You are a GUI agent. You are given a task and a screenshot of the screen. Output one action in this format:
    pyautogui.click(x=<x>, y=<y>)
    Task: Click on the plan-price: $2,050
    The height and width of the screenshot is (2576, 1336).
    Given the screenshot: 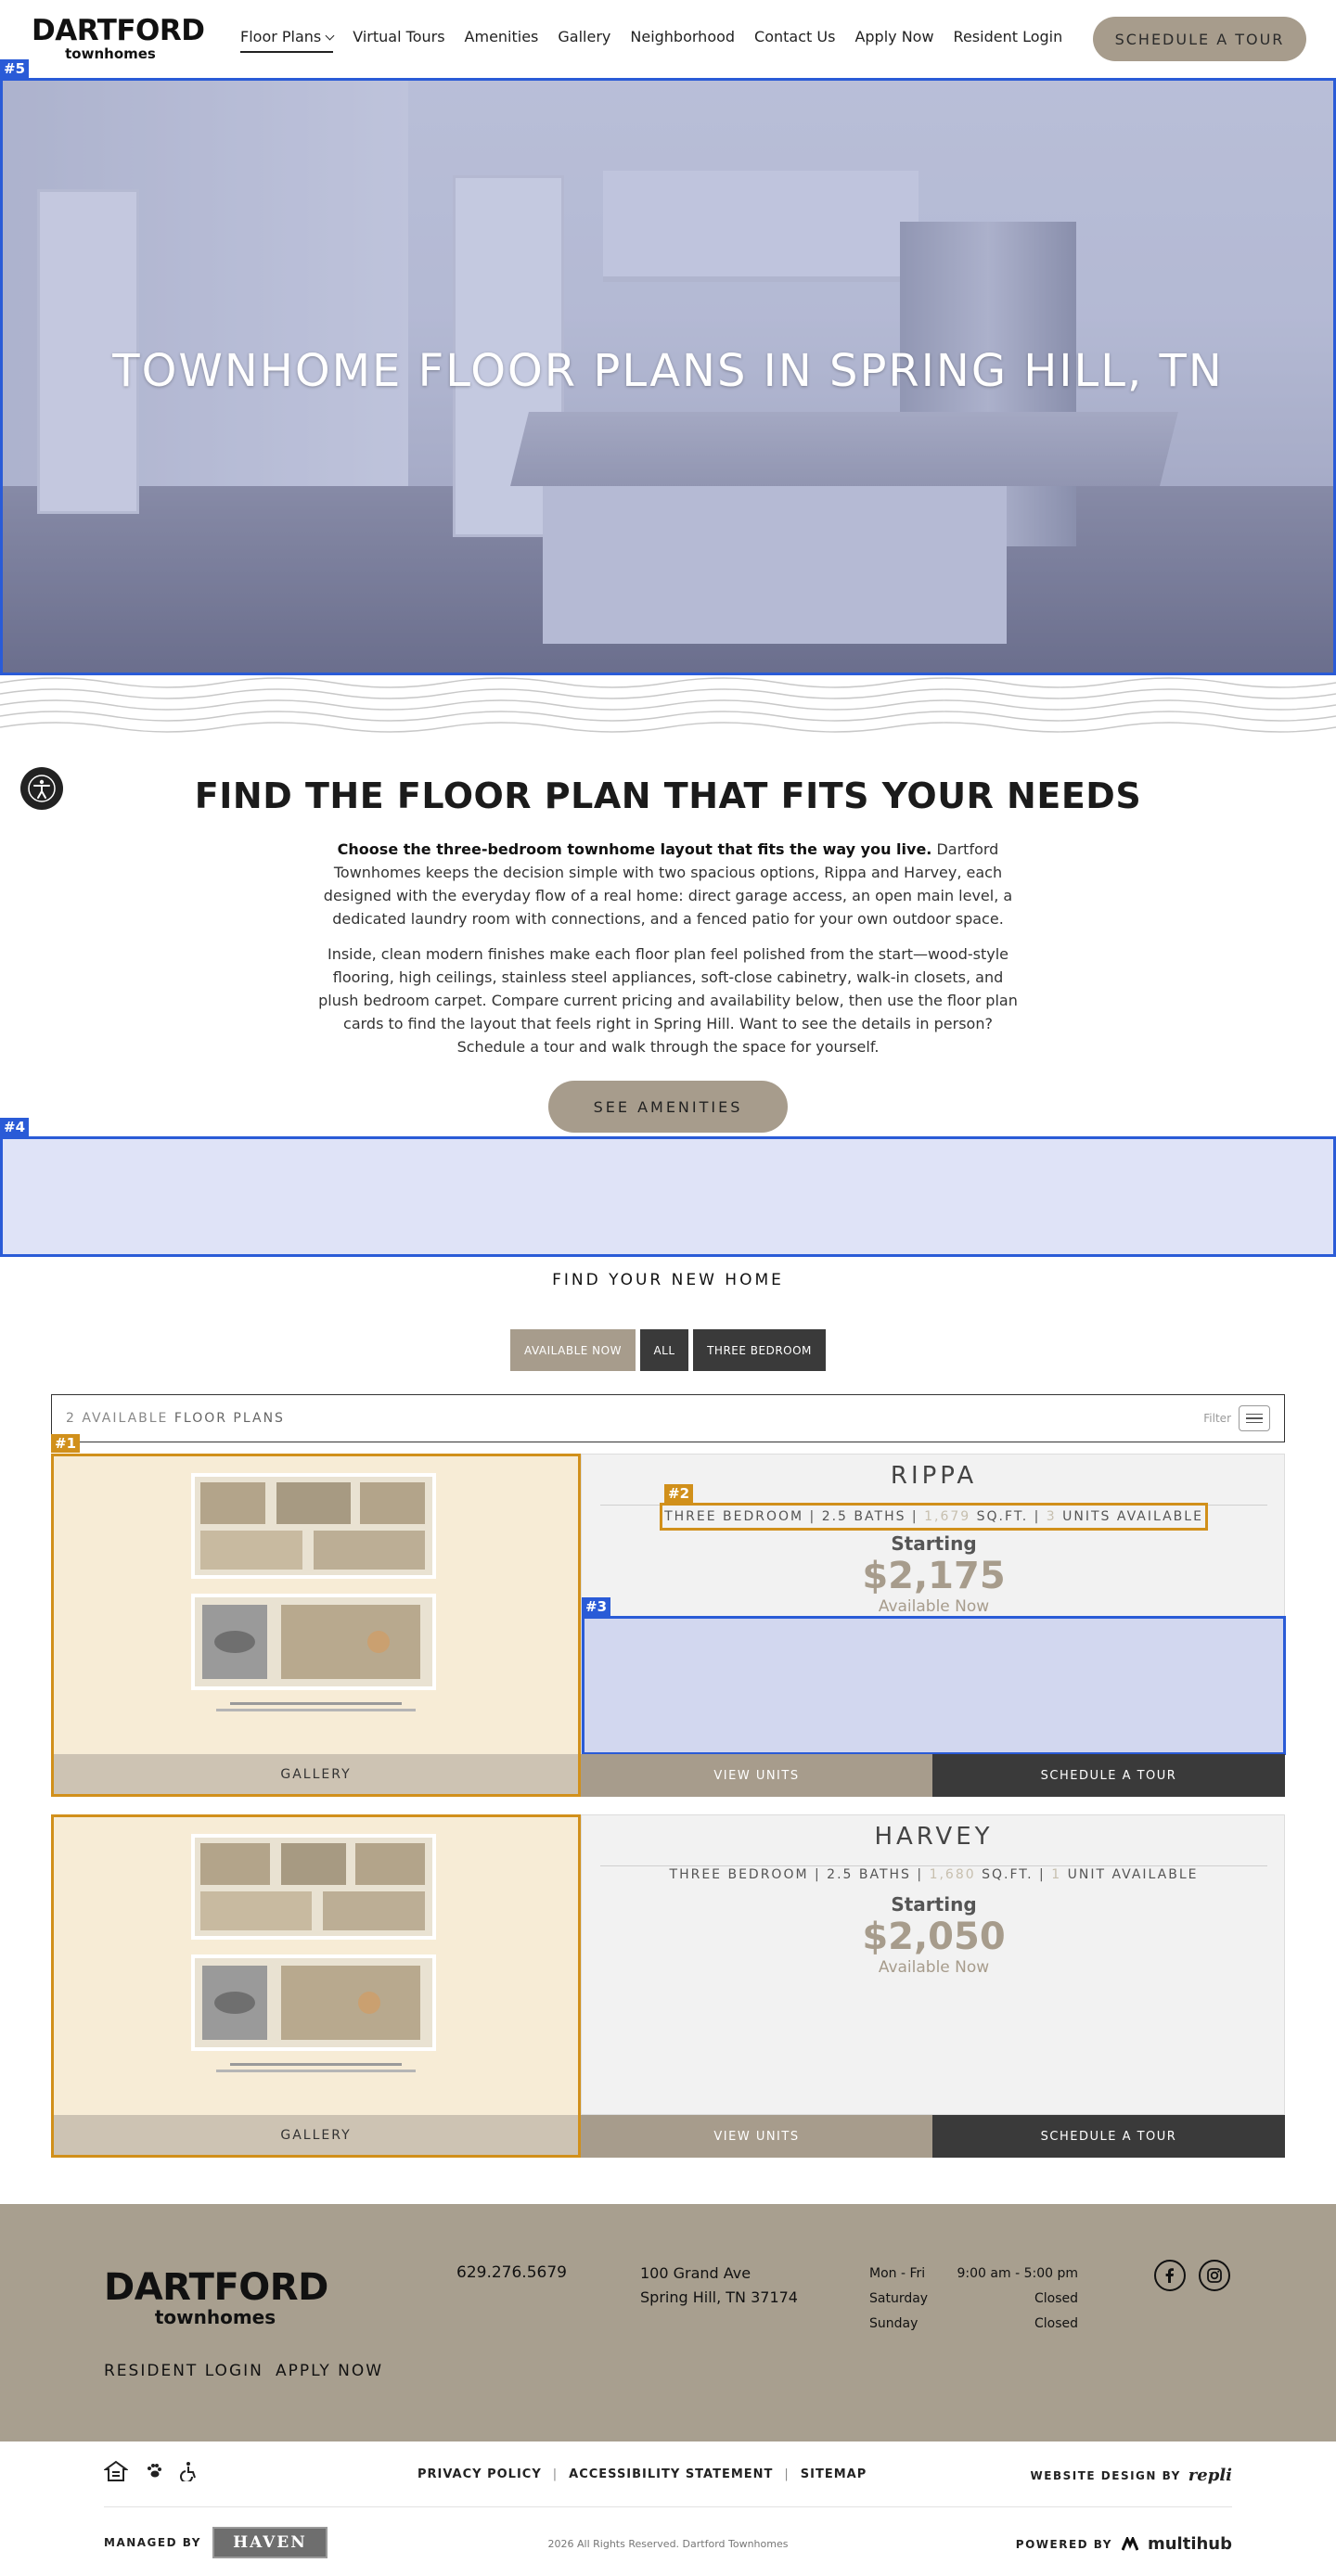 What is the action you would take?
    pyautogui.click(x=934, y=1937)
    